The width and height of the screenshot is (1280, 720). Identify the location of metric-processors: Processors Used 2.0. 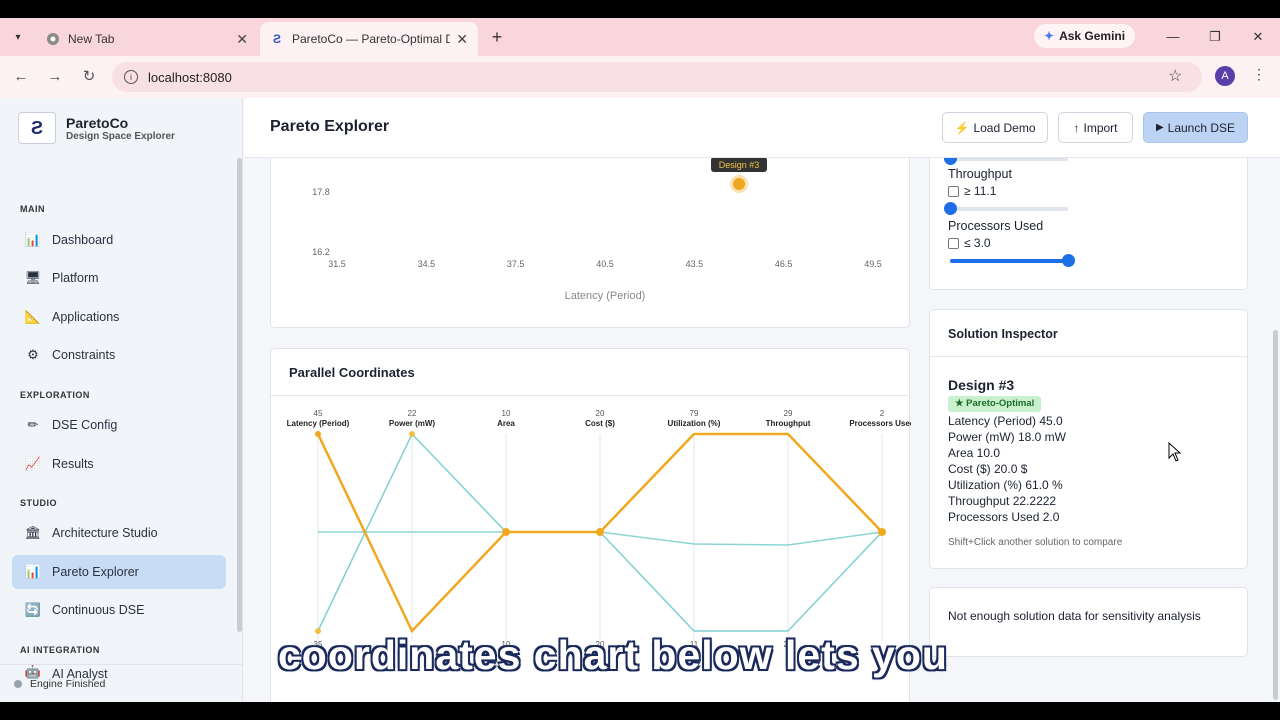
(1004, 517).